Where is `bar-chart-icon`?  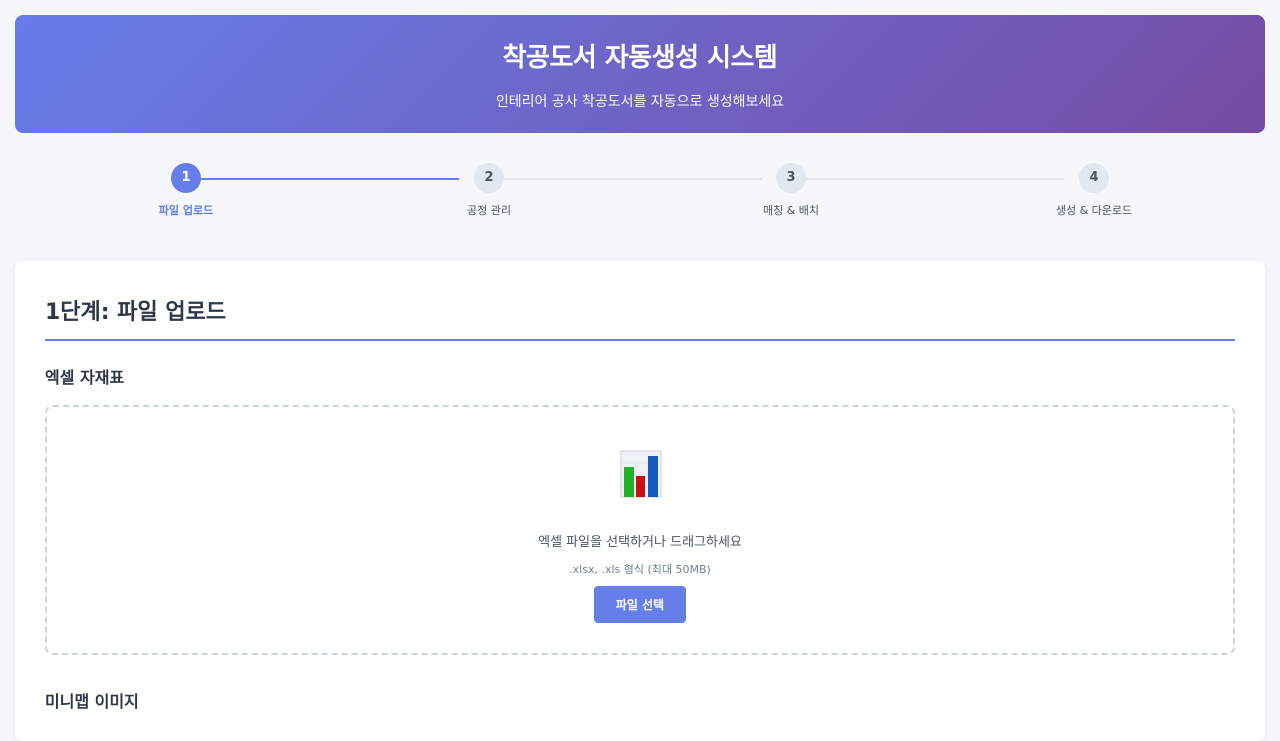
bar-chart-icon is located at coordinates (641, 474).